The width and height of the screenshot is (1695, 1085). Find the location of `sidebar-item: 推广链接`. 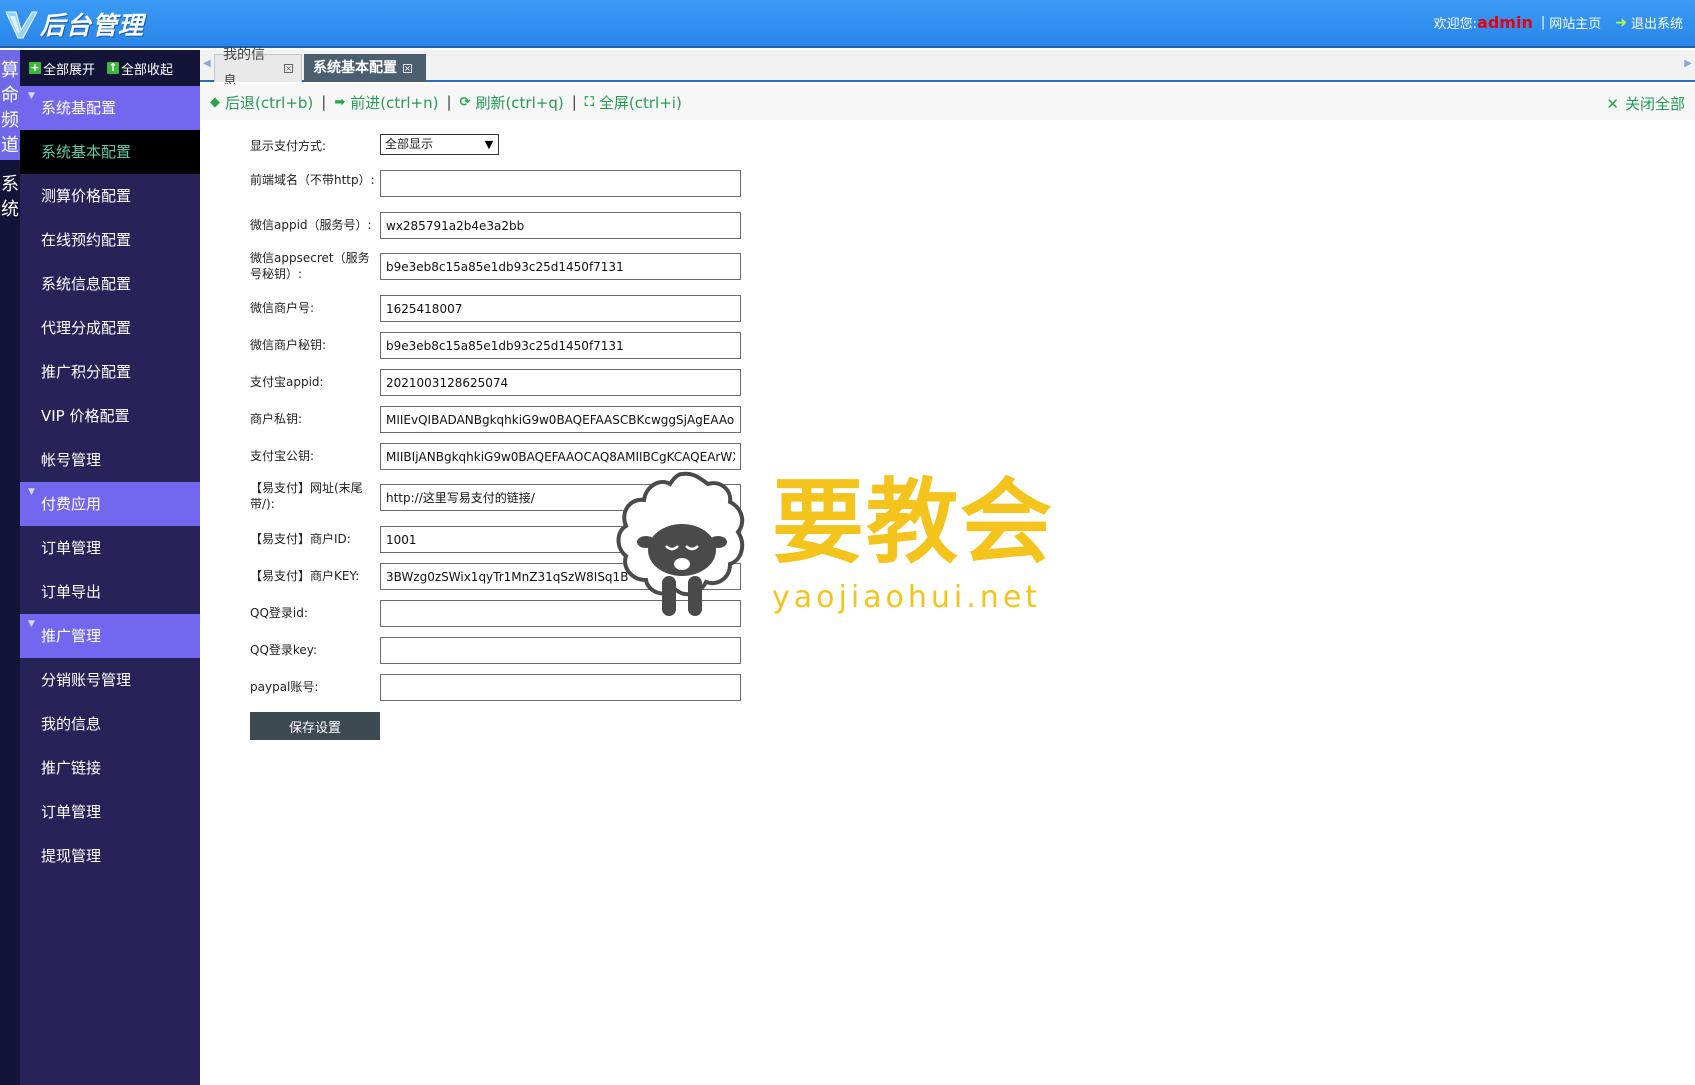

sidebar-item: 推广链接 is located at coordinates (110, 768).